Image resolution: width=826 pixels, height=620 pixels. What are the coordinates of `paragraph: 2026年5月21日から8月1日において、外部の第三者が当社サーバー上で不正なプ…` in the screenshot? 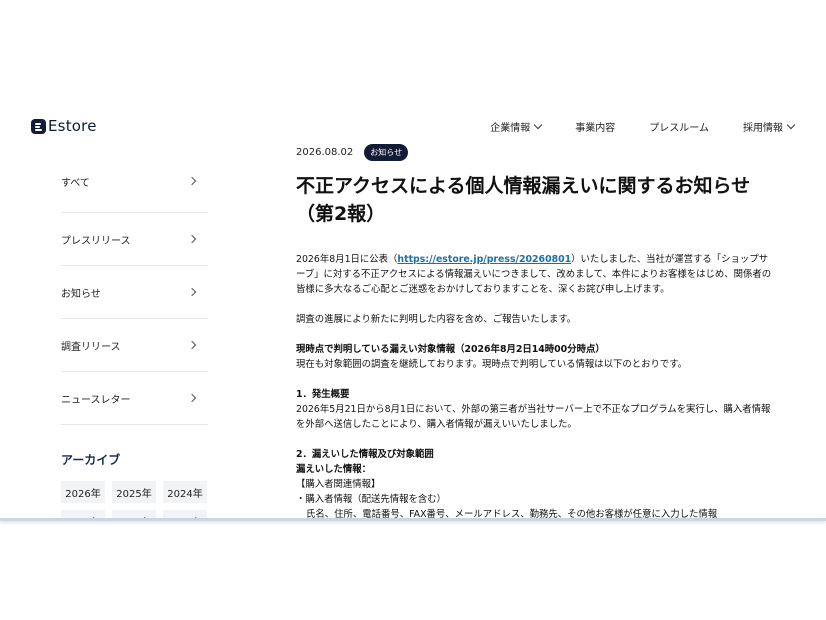 It's located at (533, 417).